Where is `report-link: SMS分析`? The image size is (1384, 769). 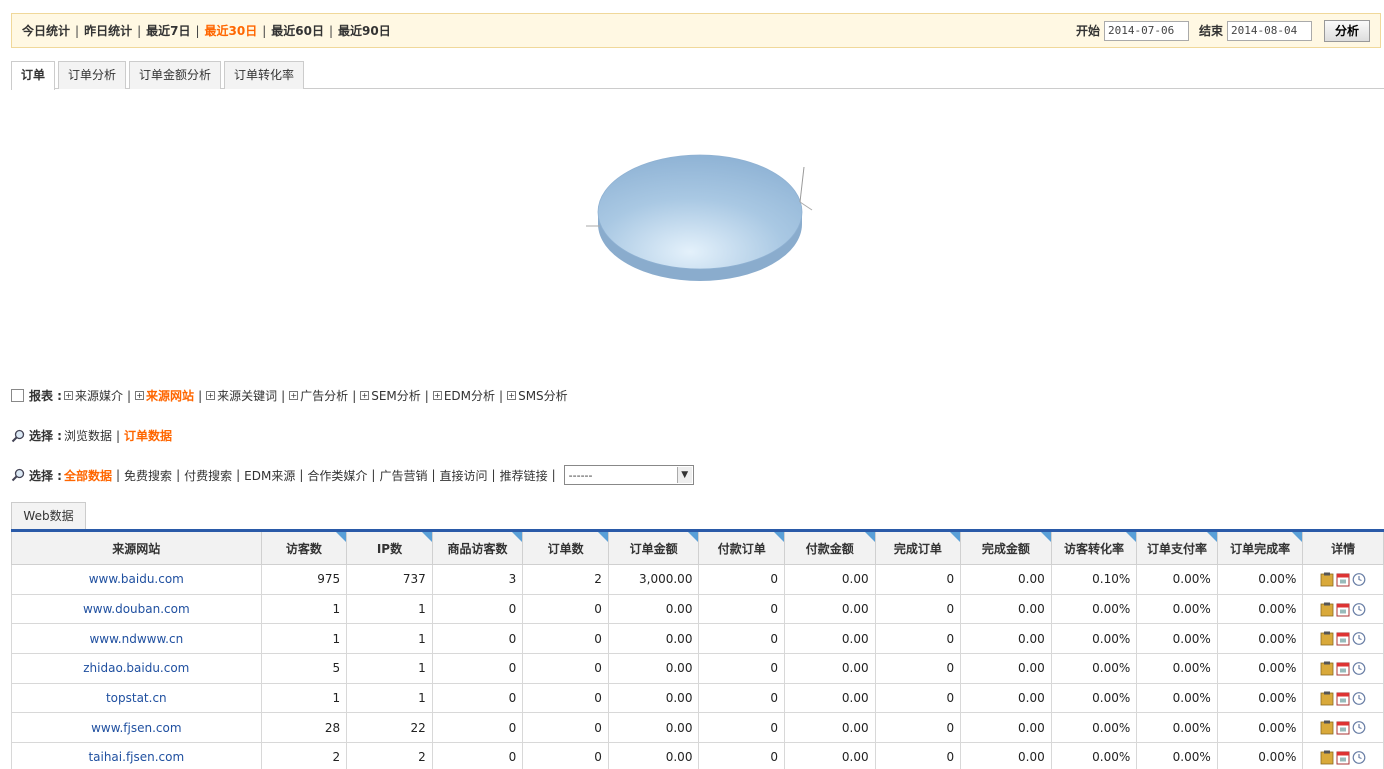 report-link: SMS分析 is located at coordinates (543, 395).